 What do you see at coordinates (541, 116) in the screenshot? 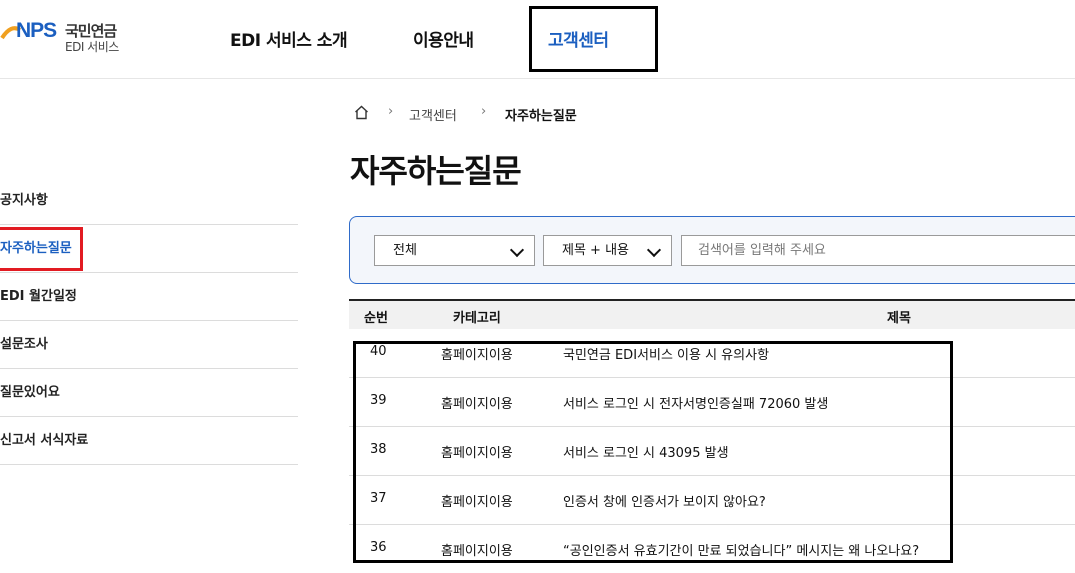
I see `breadcrumb-current: 자주하는질문` at bounding box center [541, 116].